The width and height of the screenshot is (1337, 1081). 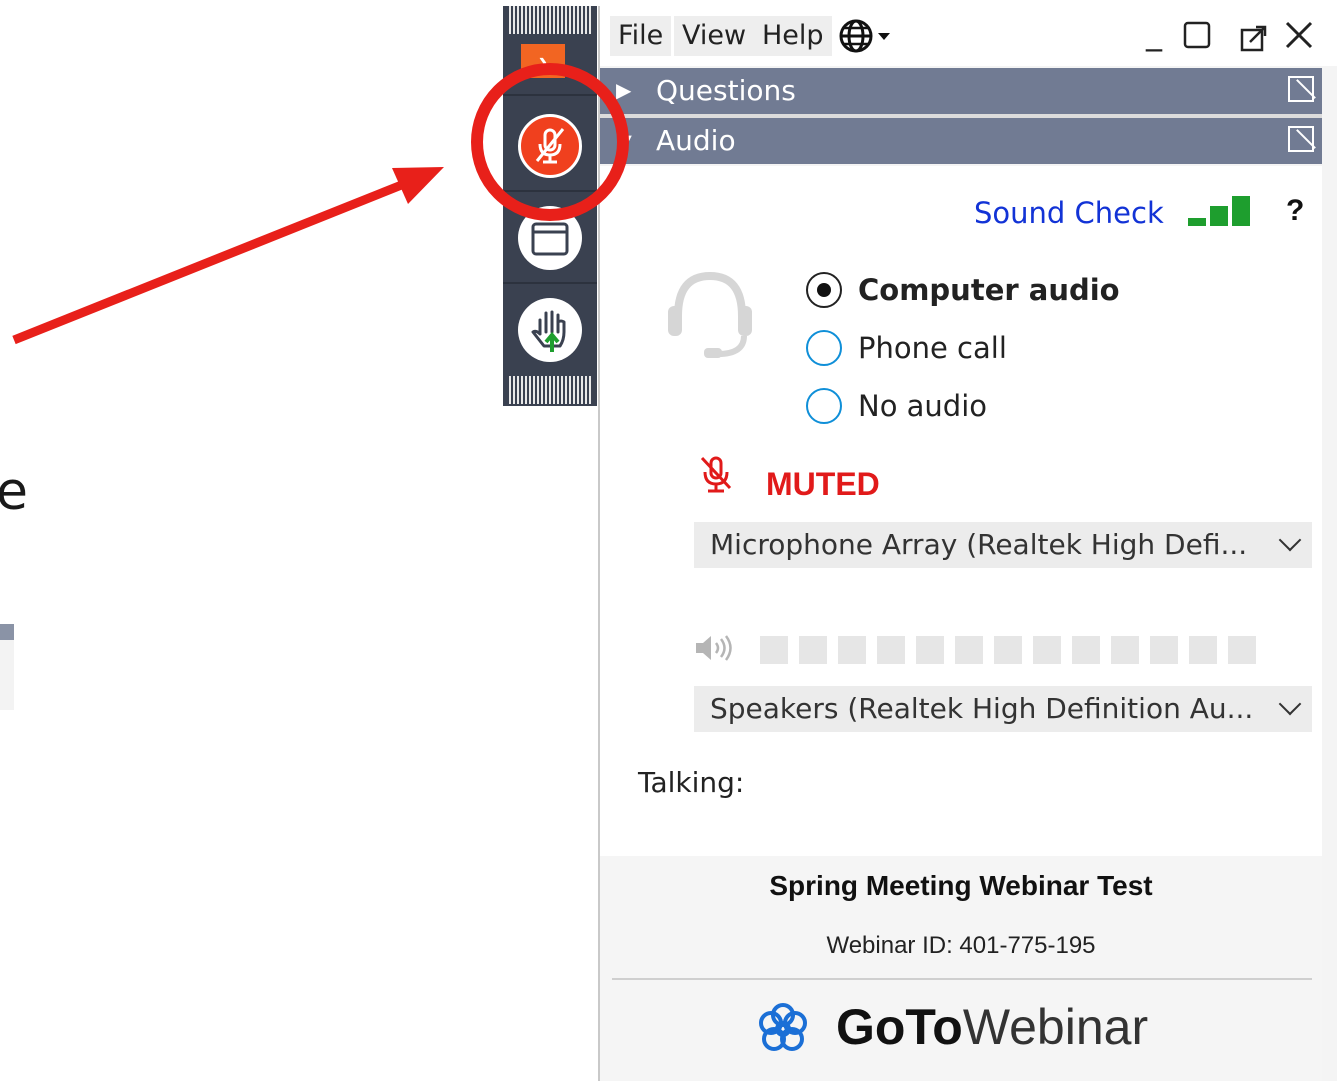 I want to click on audio-option-label: Computer audio, so click(x=989, y=290).